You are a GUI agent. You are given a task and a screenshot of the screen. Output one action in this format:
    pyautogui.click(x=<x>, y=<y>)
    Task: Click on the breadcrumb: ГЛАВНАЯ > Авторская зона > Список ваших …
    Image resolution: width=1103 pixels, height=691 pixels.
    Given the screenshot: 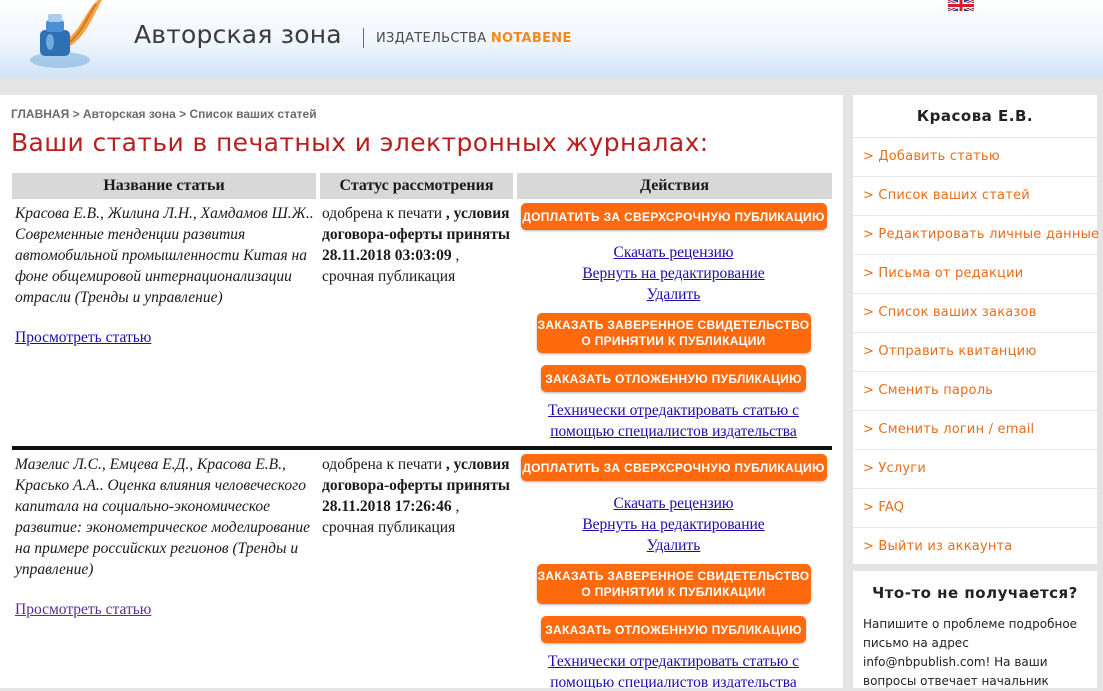 What is the action you would take?
    pyautogui.click(x=164, y=114)
    